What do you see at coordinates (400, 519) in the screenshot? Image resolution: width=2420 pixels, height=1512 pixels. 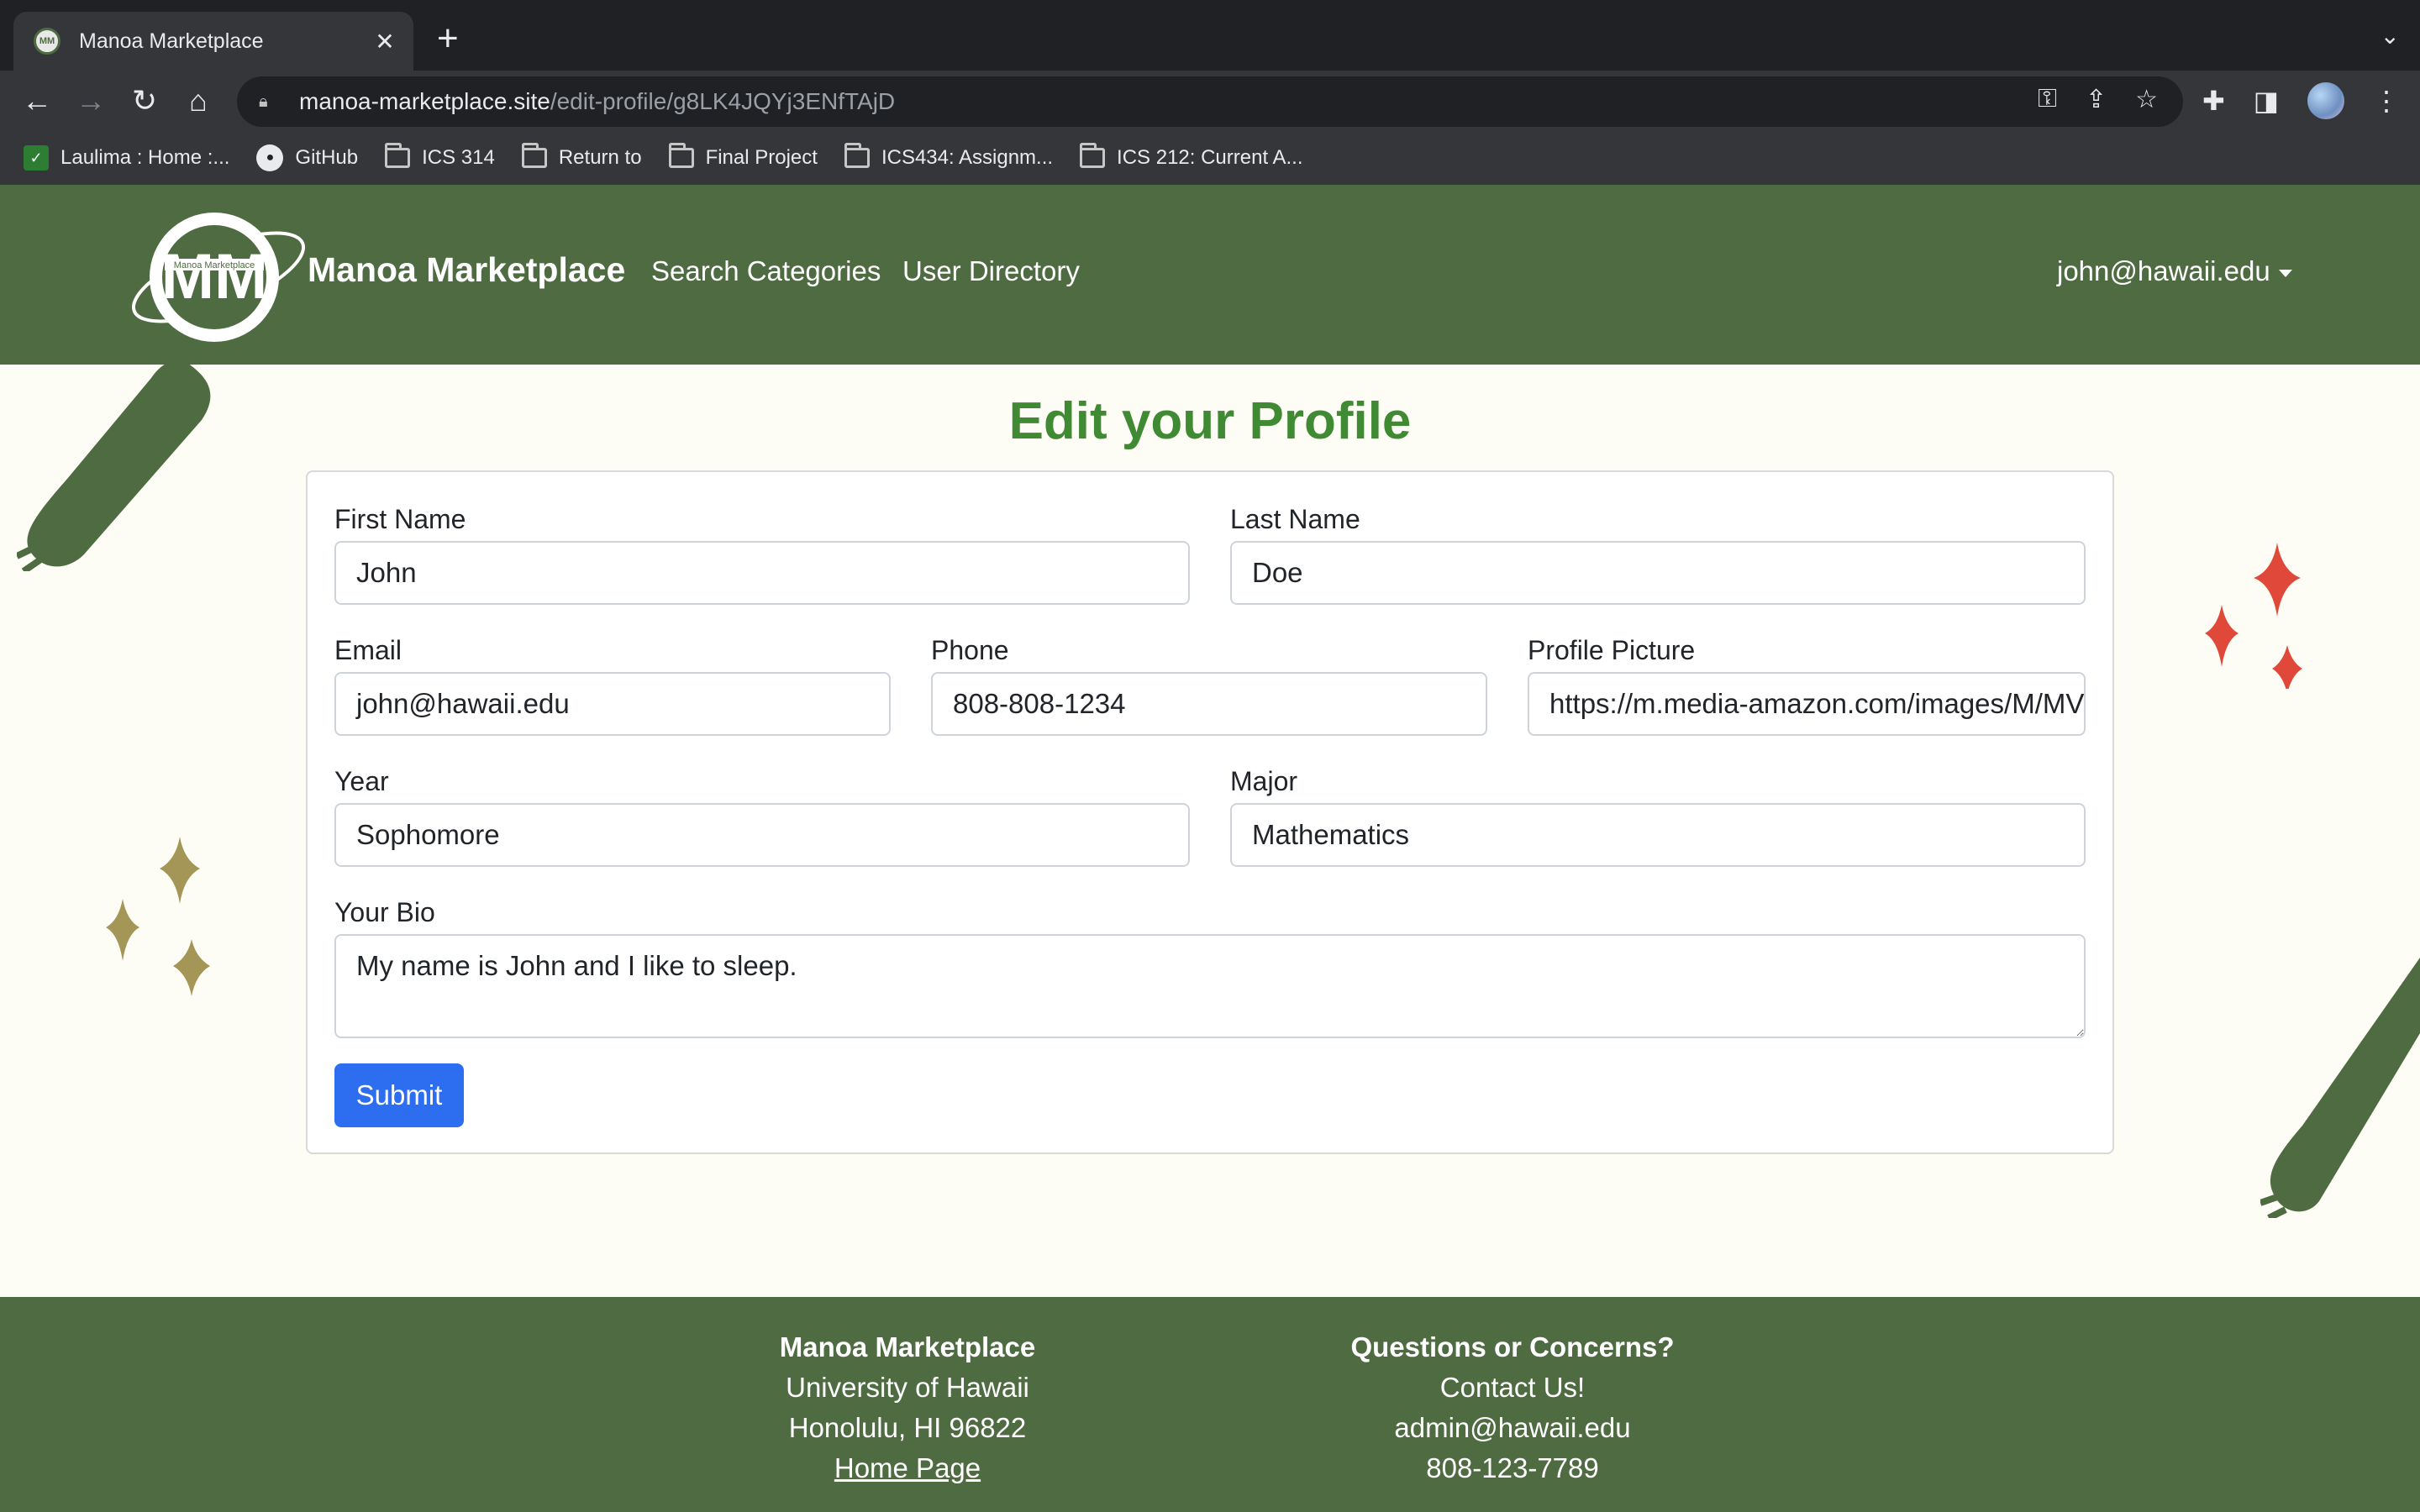 I see `first-name-label: First Name` at bounding box center [400, 519].